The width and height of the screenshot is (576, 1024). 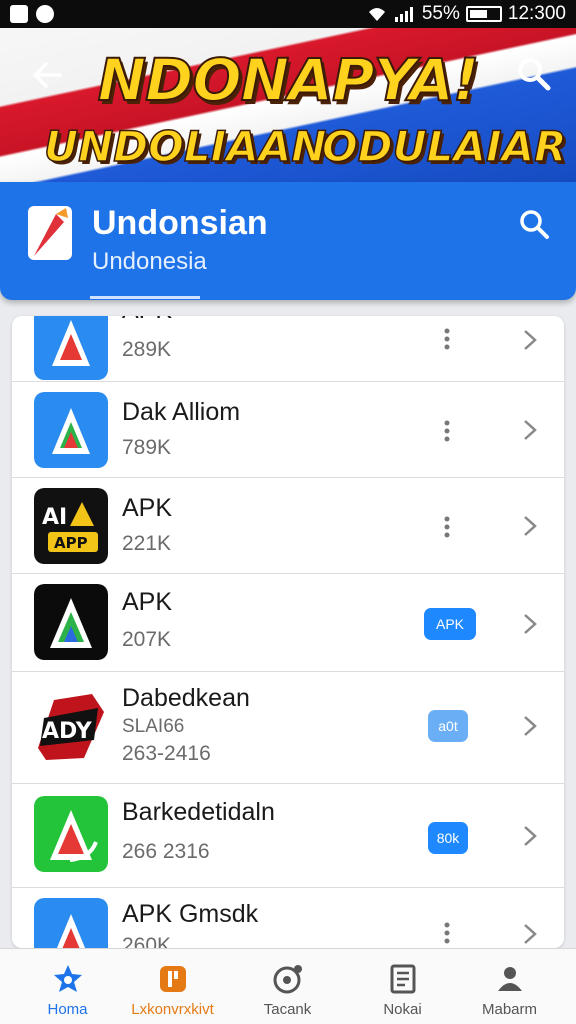 I want to click on ady-red-app-icon: ADY, so click(x=71, y=726).